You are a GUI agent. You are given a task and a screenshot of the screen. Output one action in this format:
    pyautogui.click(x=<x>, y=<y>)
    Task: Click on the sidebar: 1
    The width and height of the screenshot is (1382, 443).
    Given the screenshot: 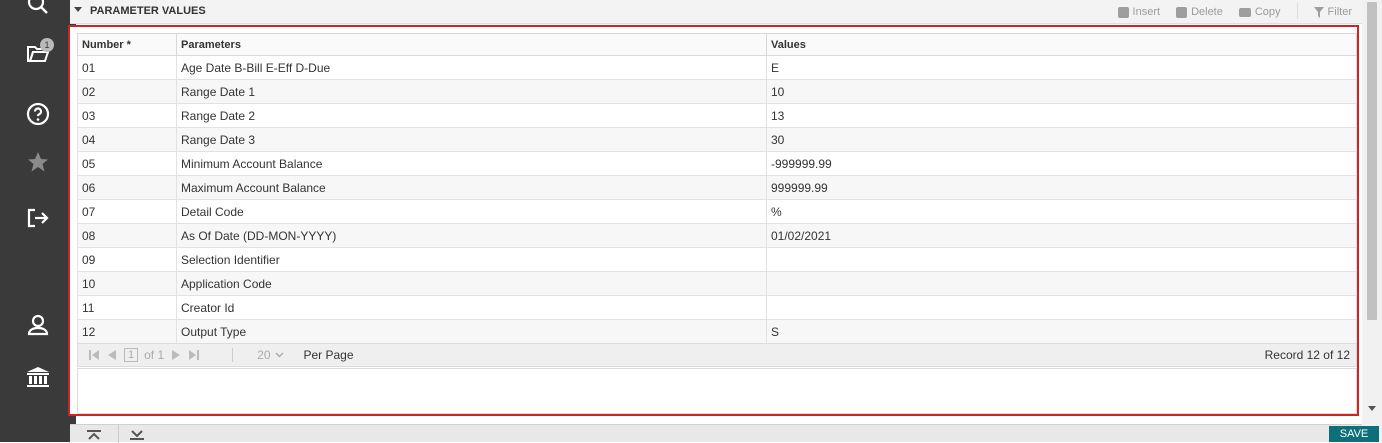 What is the action you would take?
    pyautogui.click(x=38, y=221)
    